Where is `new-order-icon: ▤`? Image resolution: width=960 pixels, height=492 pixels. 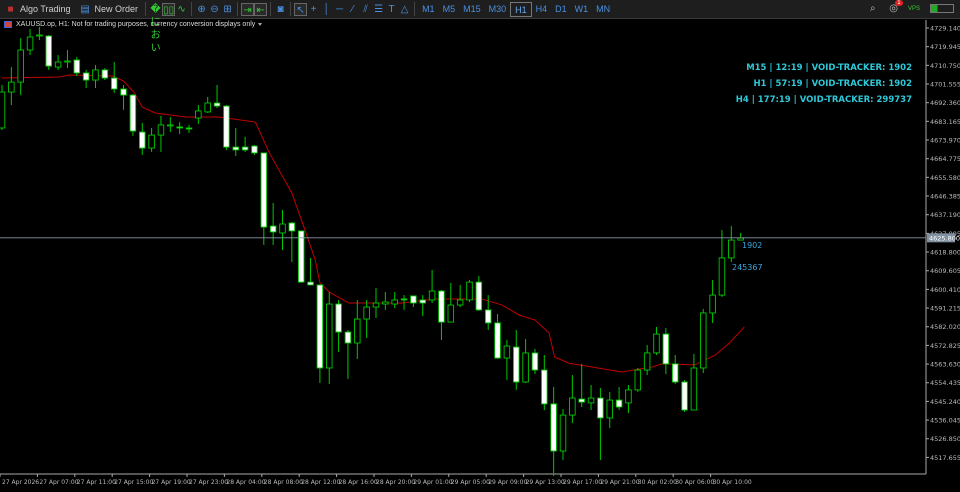
new-order-icon: ▤ is located at coordinates (85, 9).